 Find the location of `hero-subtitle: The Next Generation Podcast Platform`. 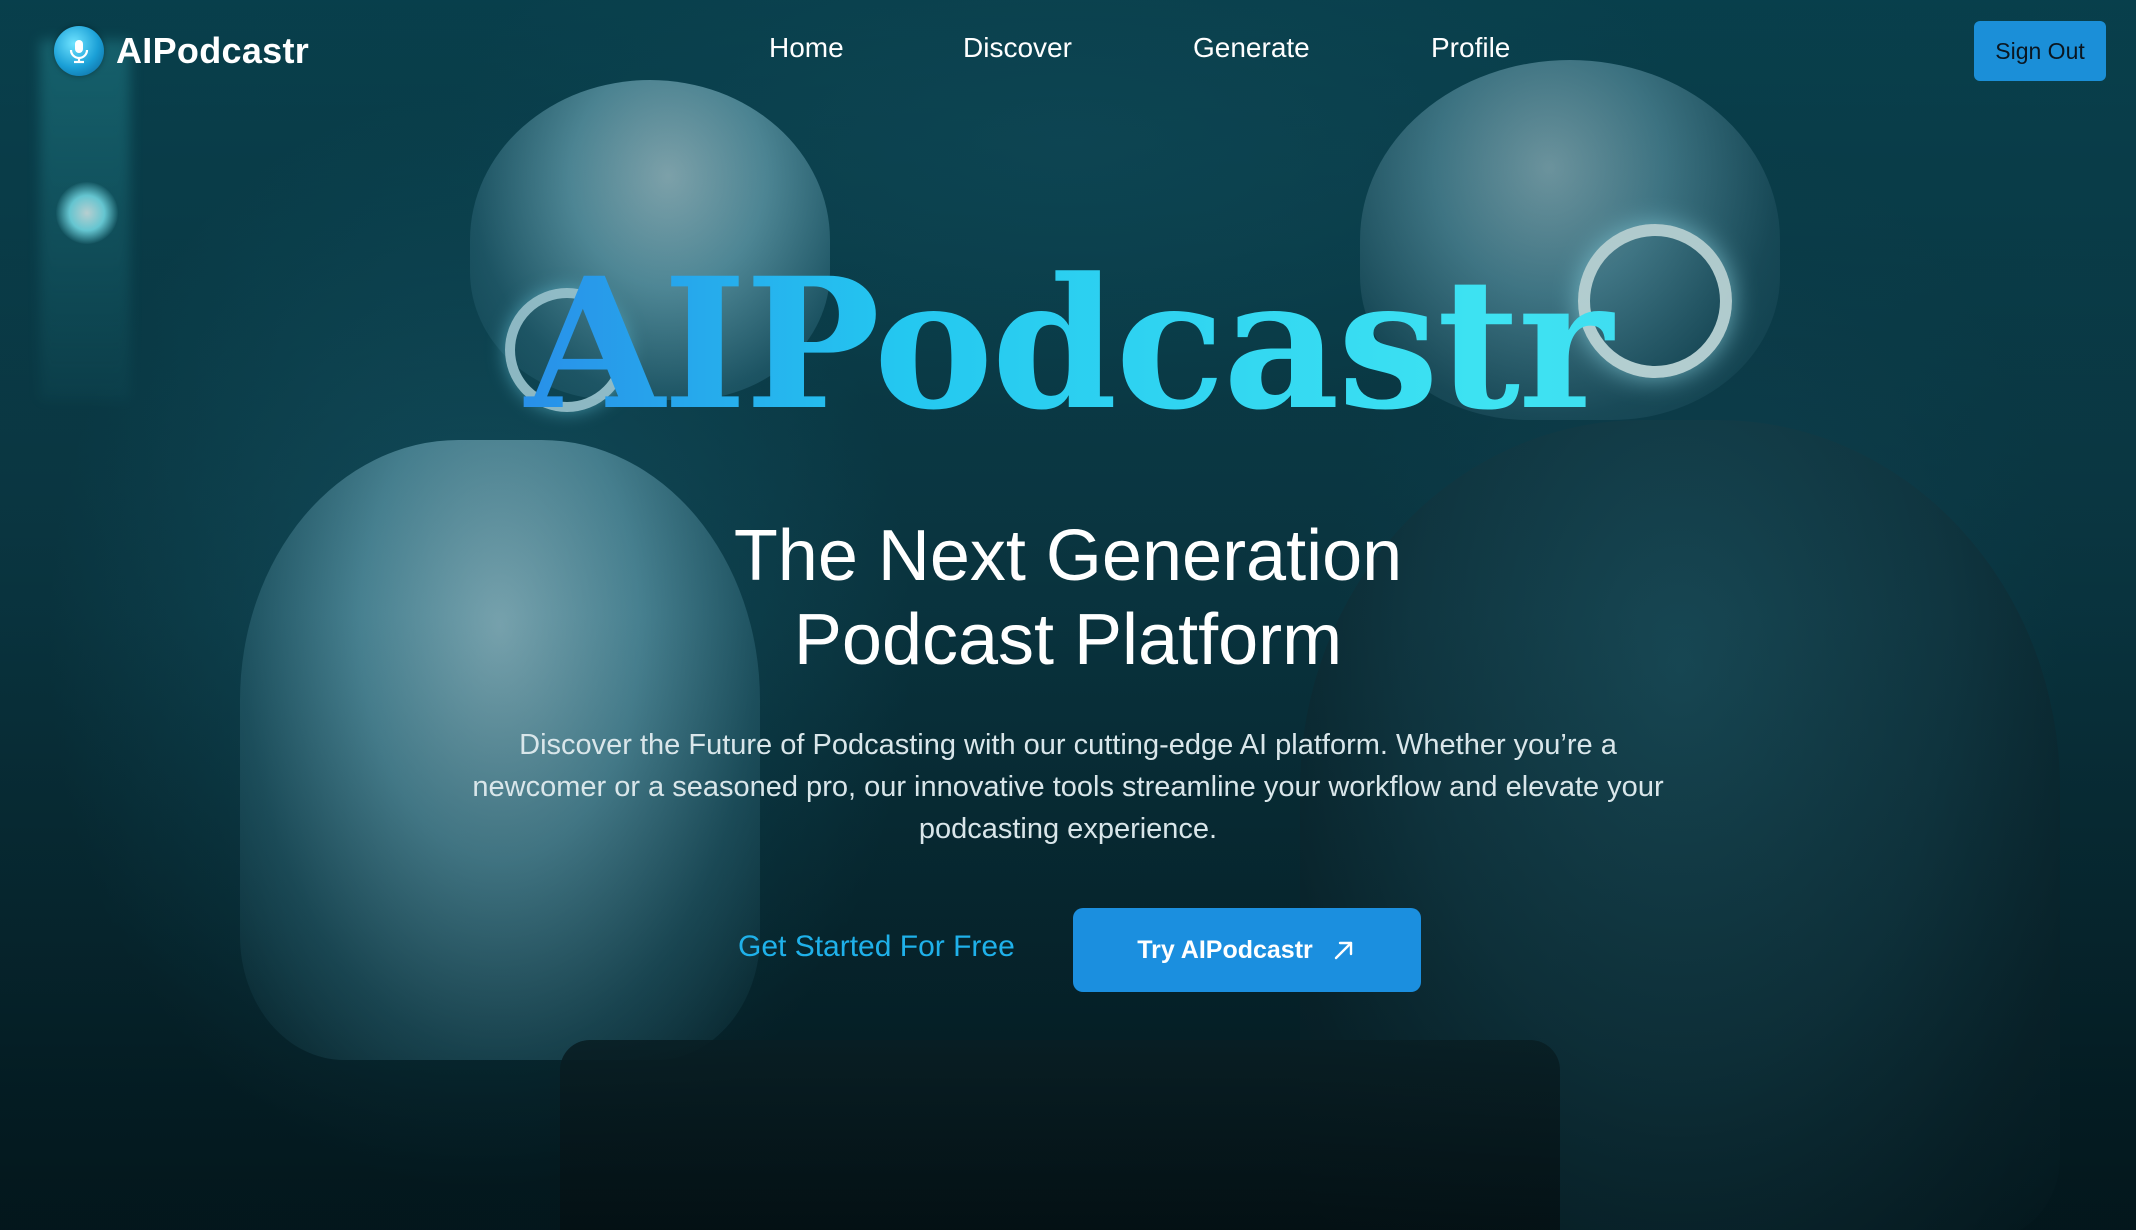

hero-subtitle: The Next Generation Podcast Platform is located at coordinates (1068, 598).